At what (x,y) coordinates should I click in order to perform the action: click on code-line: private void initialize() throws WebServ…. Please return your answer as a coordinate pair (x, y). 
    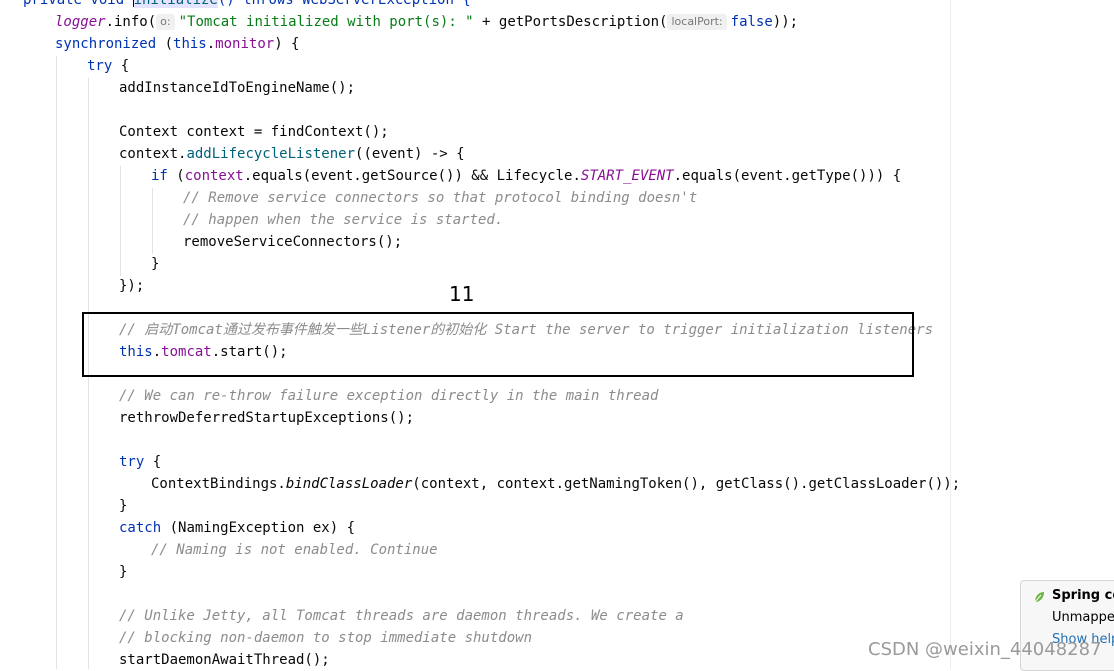
    Looking at the image, I should click on (247, 5).